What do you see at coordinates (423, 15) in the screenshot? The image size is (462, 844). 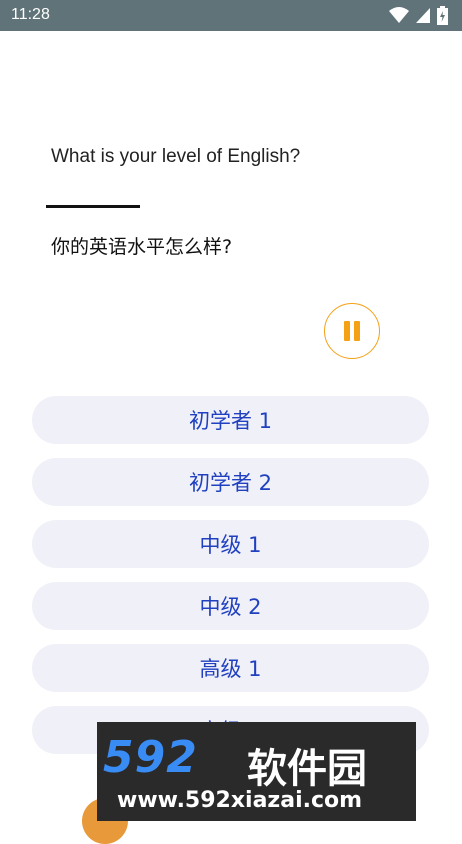 I see `cellular-signal-icon` at bounding box center [423, 15].